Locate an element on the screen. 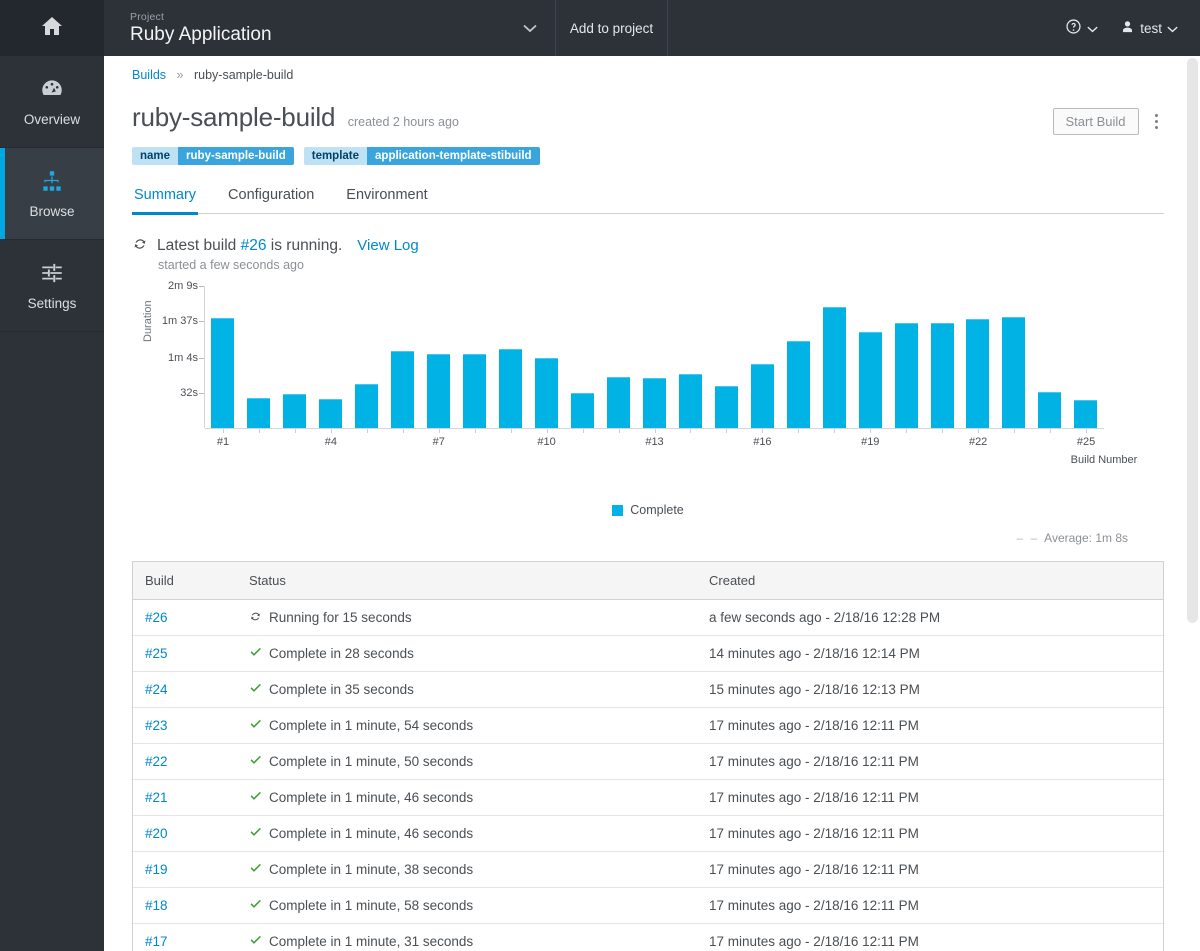 The height and width of the screenshot is (951, 1200). add-to-project-button: Add to project is located at coordinates (612, 28).